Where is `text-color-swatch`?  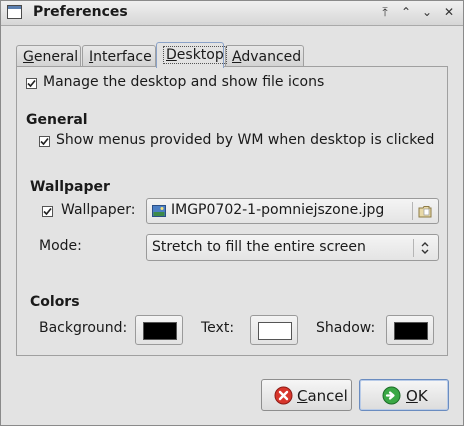 text-color-swatch is located at coordinates (275, 331).